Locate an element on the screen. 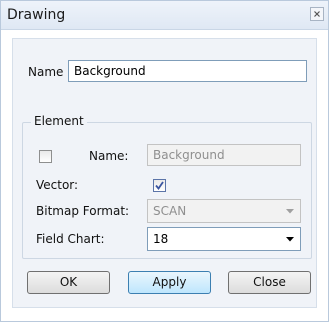 This screenshot has height=322, width=329. element-name-label: Name: is located at coordinates (109, 156).